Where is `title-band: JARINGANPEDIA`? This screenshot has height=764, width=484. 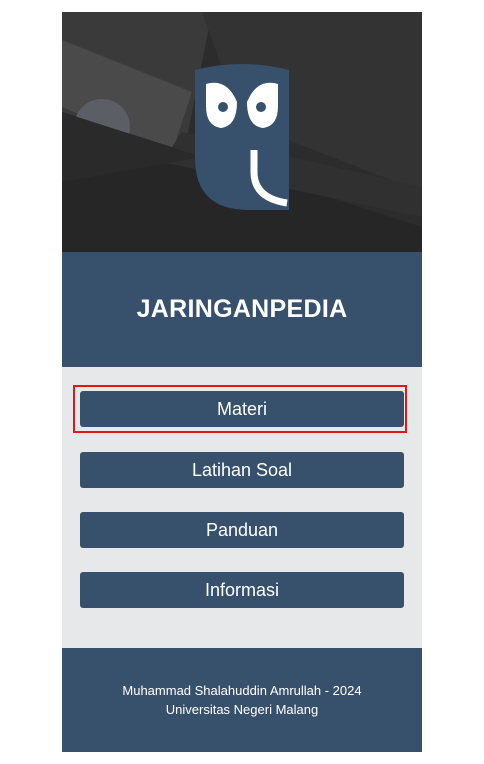 title-band: JARINGANPEDIA is located at coordinates (242, 309).